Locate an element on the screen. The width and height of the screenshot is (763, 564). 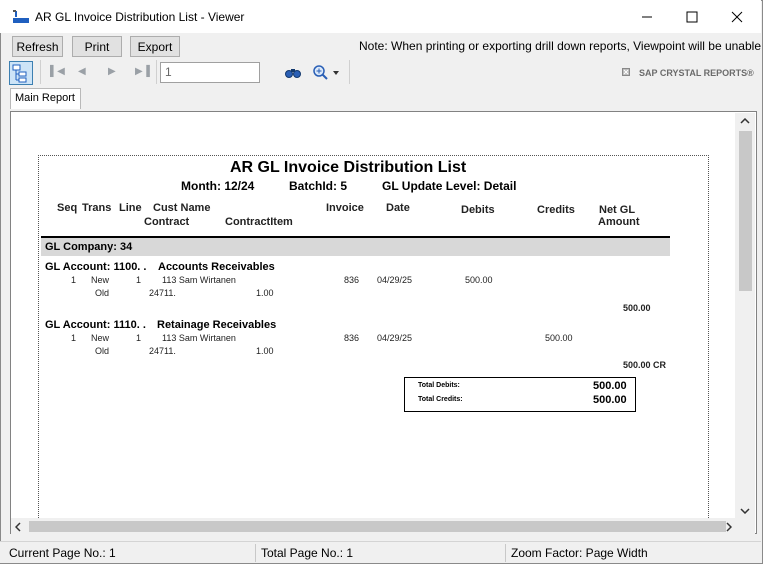
account-subtotal: 500.00 is located at coordinates (637, 308).